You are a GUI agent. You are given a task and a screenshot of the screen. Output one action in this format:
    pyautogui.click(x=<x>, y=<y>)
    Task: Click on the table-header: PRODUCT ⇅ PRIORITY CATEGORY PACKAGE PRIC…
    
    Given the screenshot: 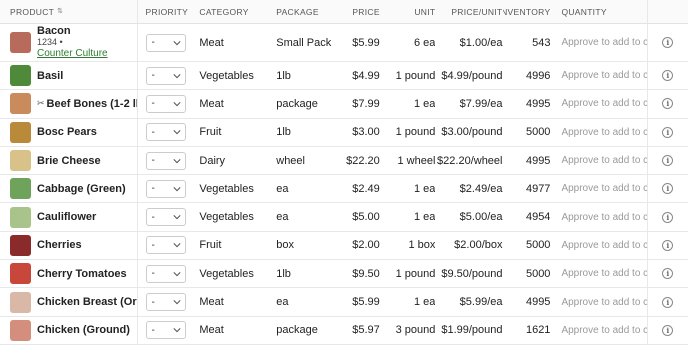 What is the action you would take?
    pyautogui.click(x=344, y=12)
    